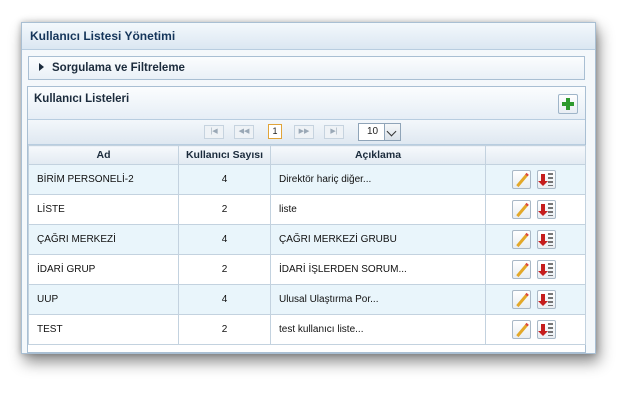 The height and width of the screenshot is (393, 636). I want to click on window-title: Kullanıcı Listesi Yönetimi, so click(308, 36).